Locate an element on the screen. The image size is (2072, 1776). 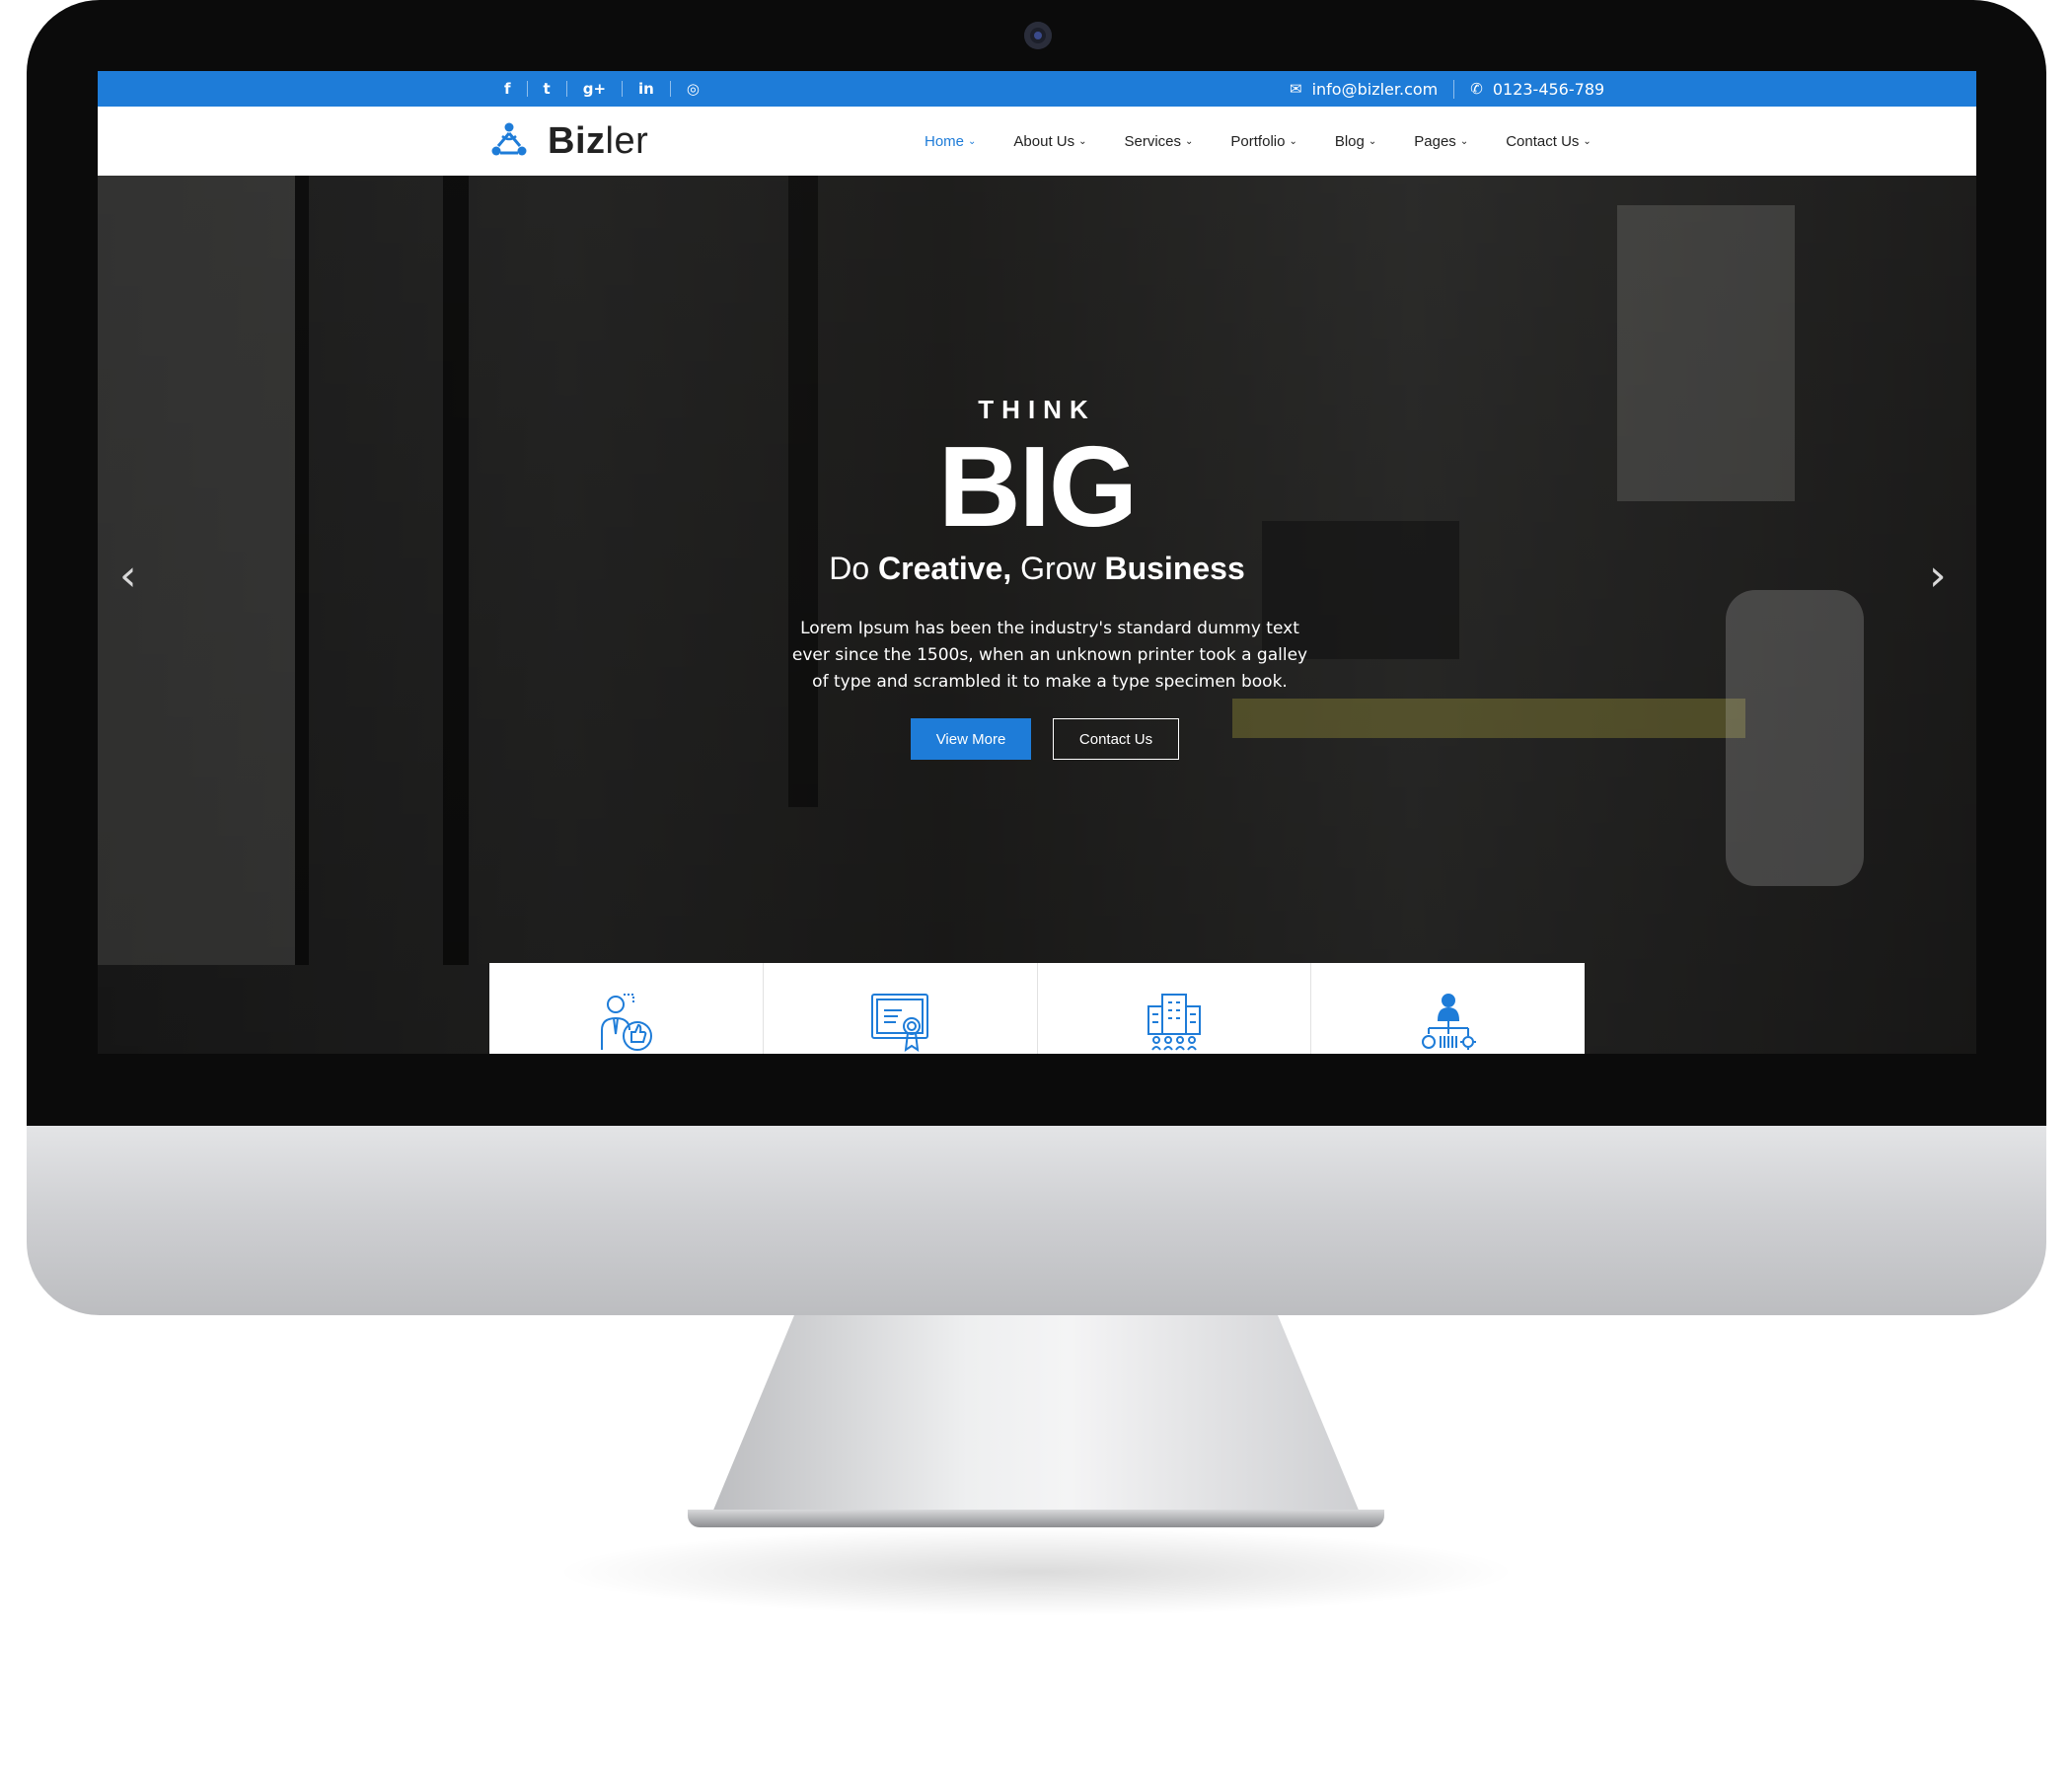
email-text: info@bizler.com is located at coordinates (1375, 89).